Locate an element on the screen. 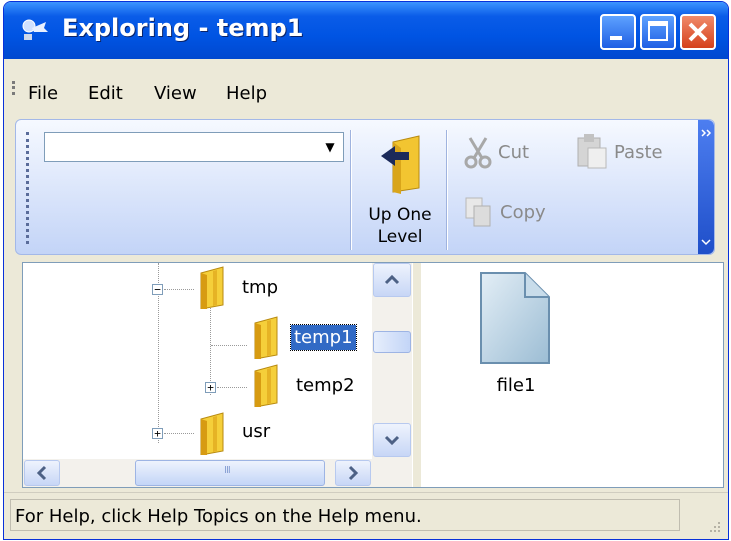 The image size is (731, 541). tree-label-tmp: tmp is located at coordinates (260, 287).